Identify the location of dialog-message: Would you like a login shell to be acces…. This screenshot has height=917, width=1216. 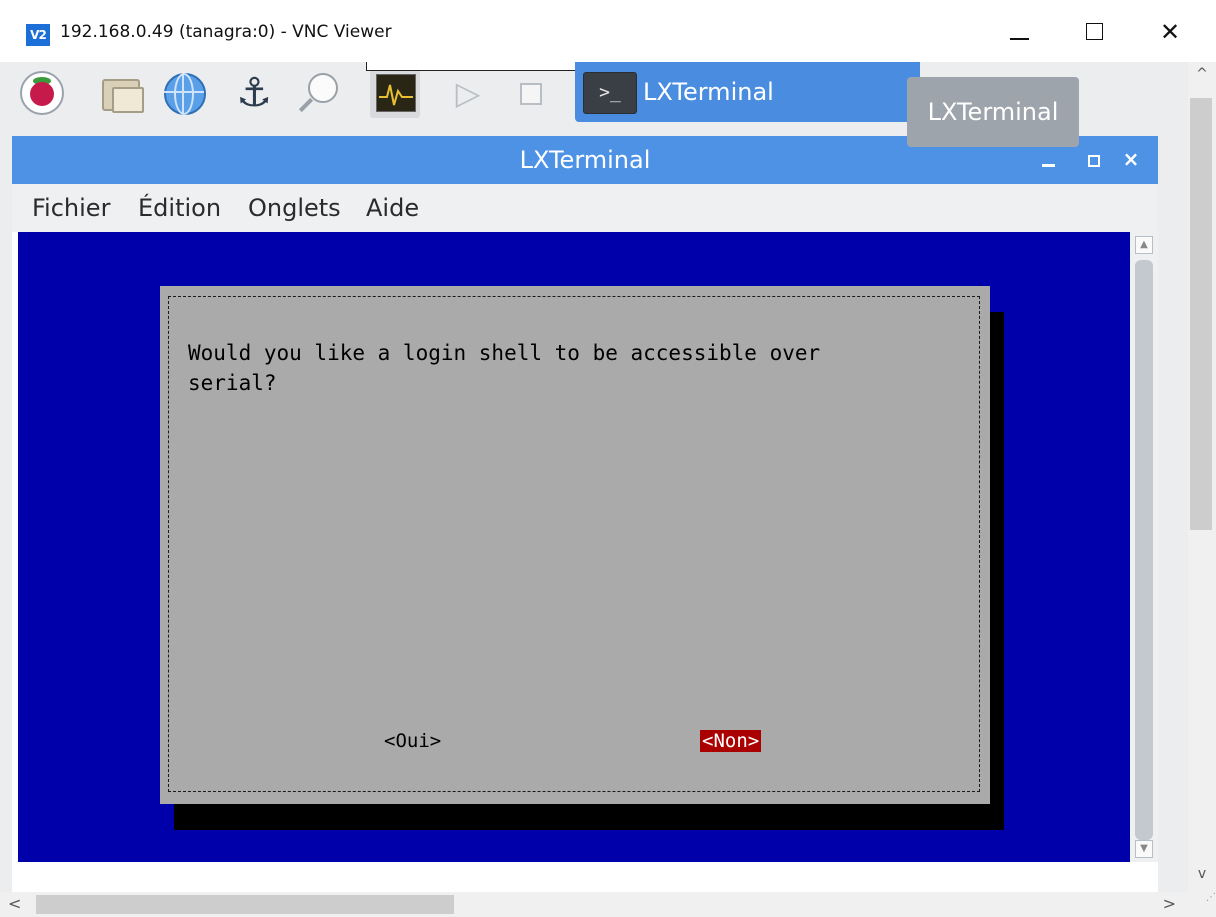
(504, 368).